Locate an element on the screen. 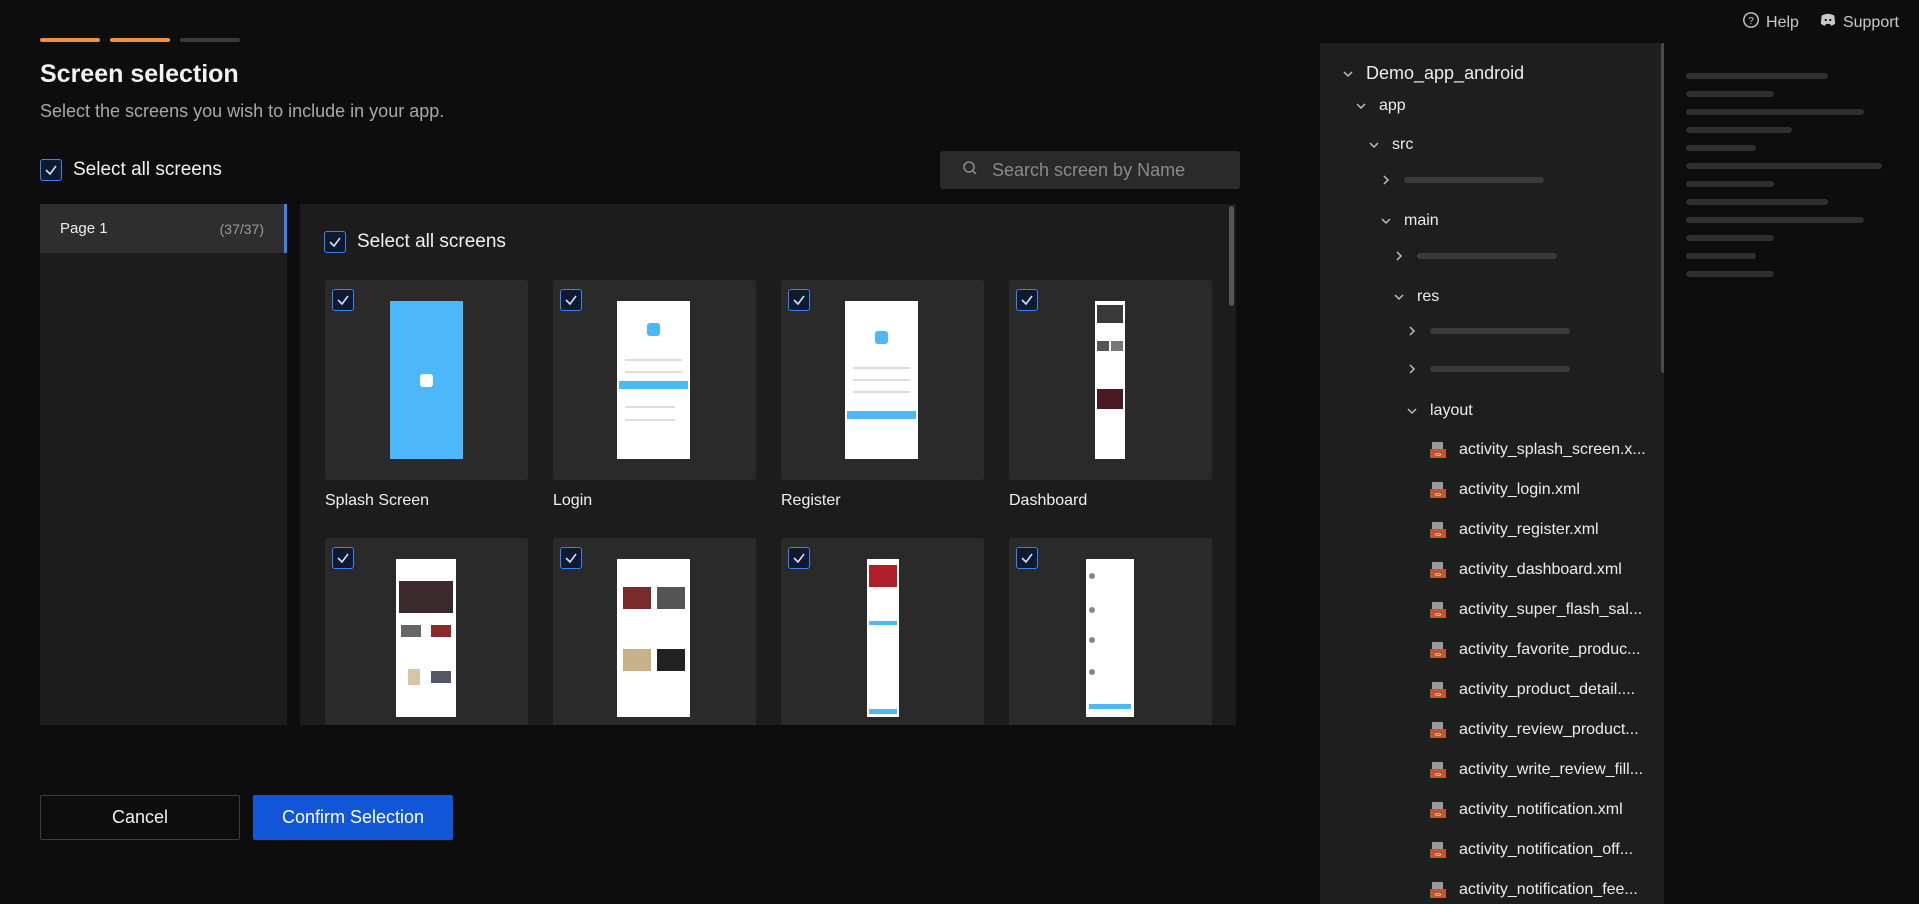 The image size is (1919, 904). tree-file-item: <> activity_login.xml is located at coordinates (1504, 490).